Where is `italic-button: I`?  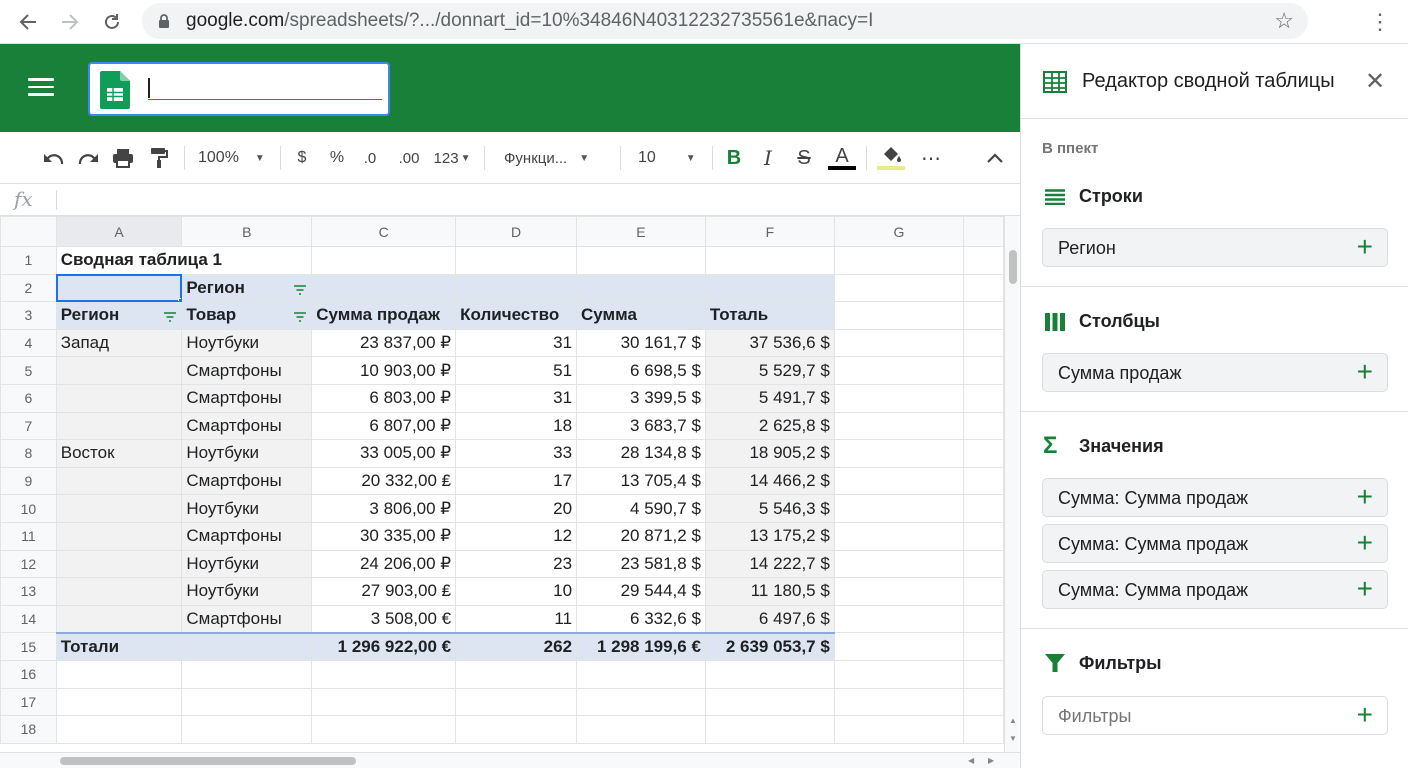
italic-button: I is located at coordinates (768, 158).